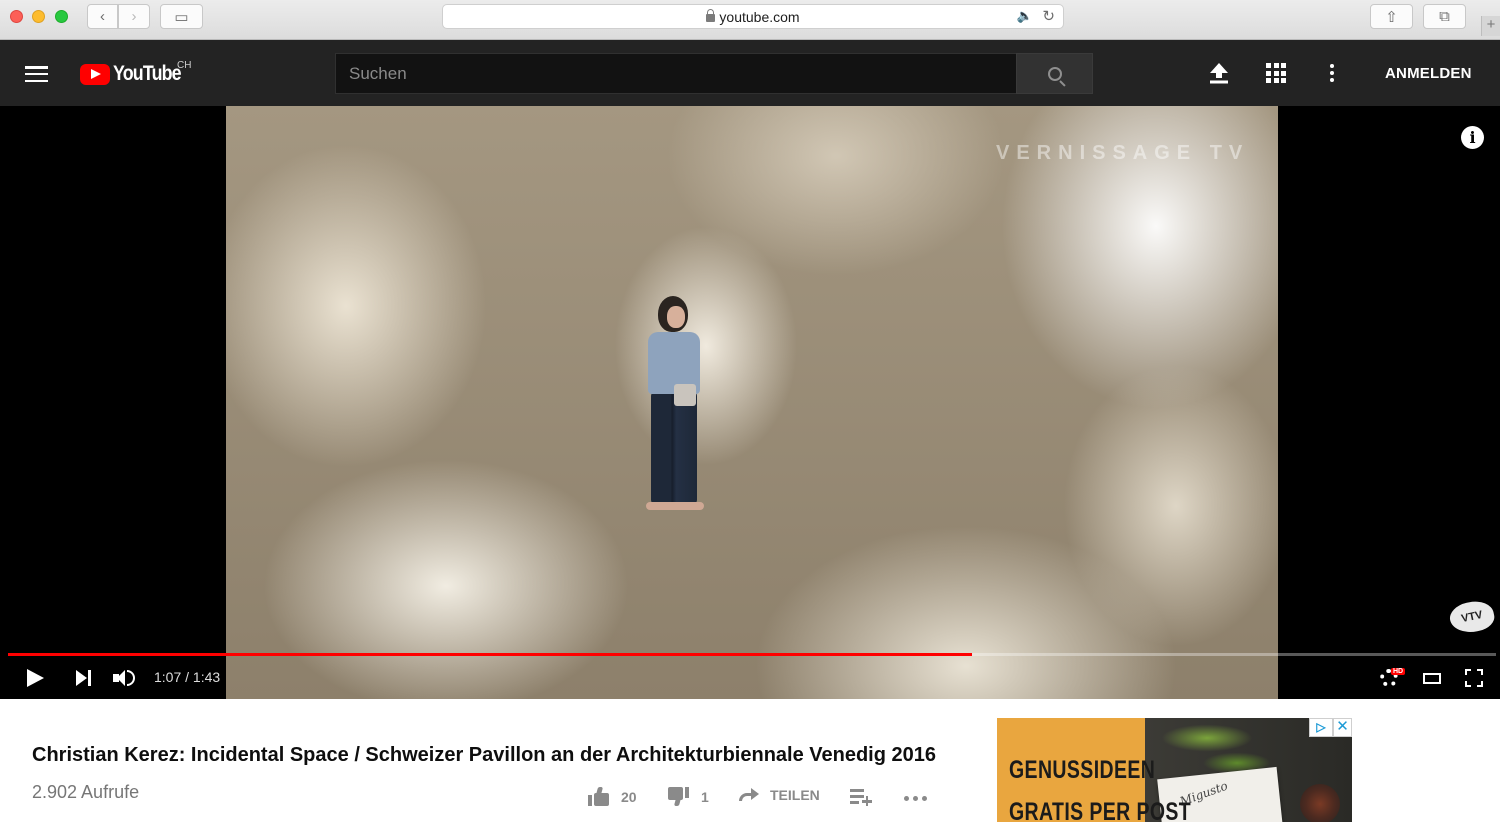  What do you see at coordinates (16, 16) in the screenshot?
I see `close-window-button` at bounding box center [16, 16].